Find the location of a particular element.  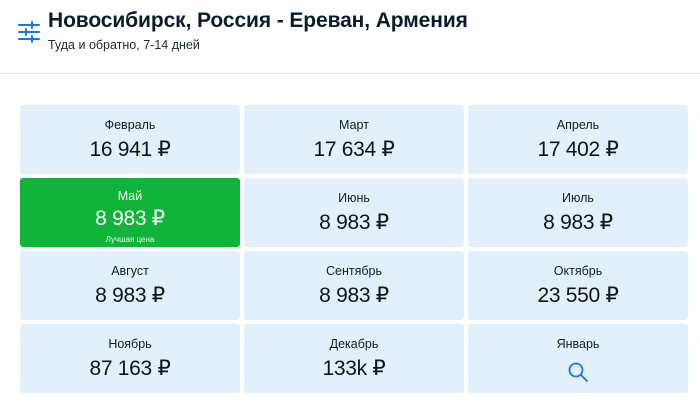

month-cell-september: Сентябрь 8 983 ₽ is located at coordinates (354, 285).